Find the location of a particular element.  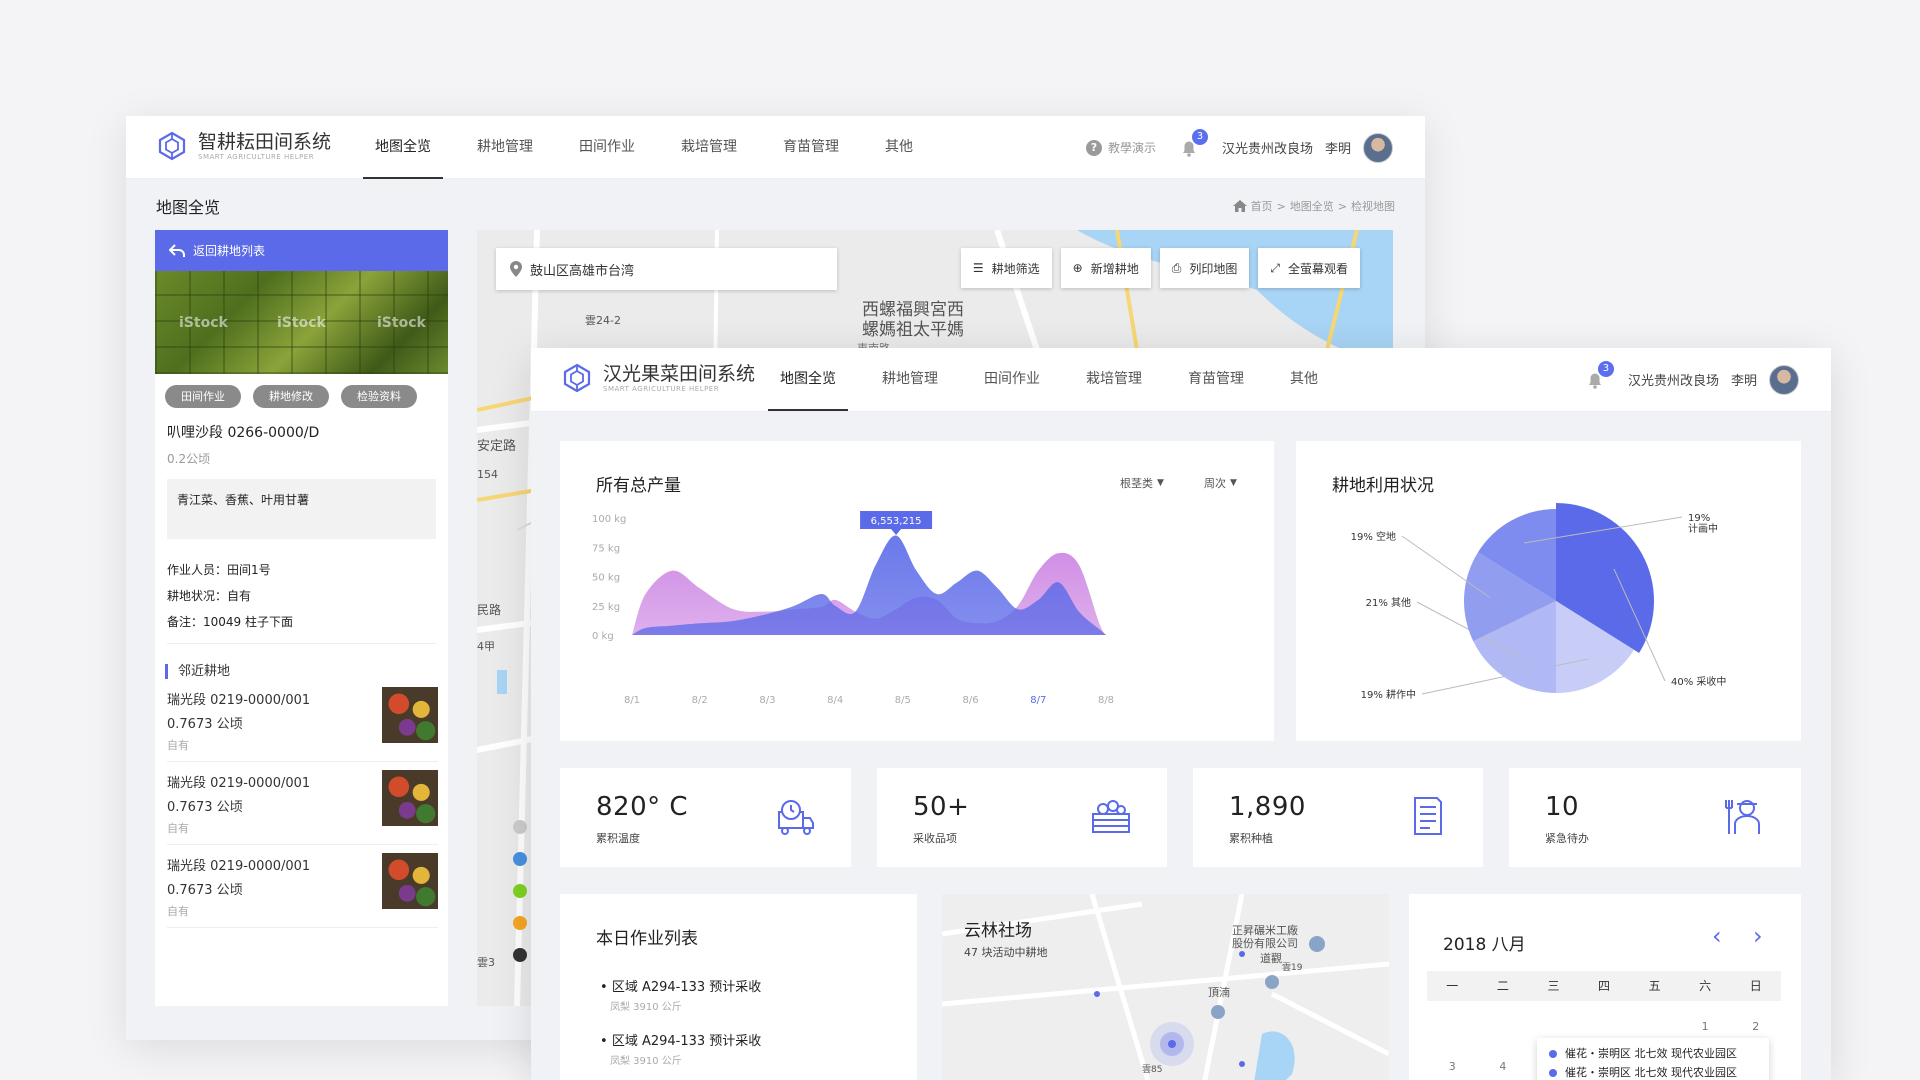

thermometer-truck-icon is located at coordinates (796, 817).